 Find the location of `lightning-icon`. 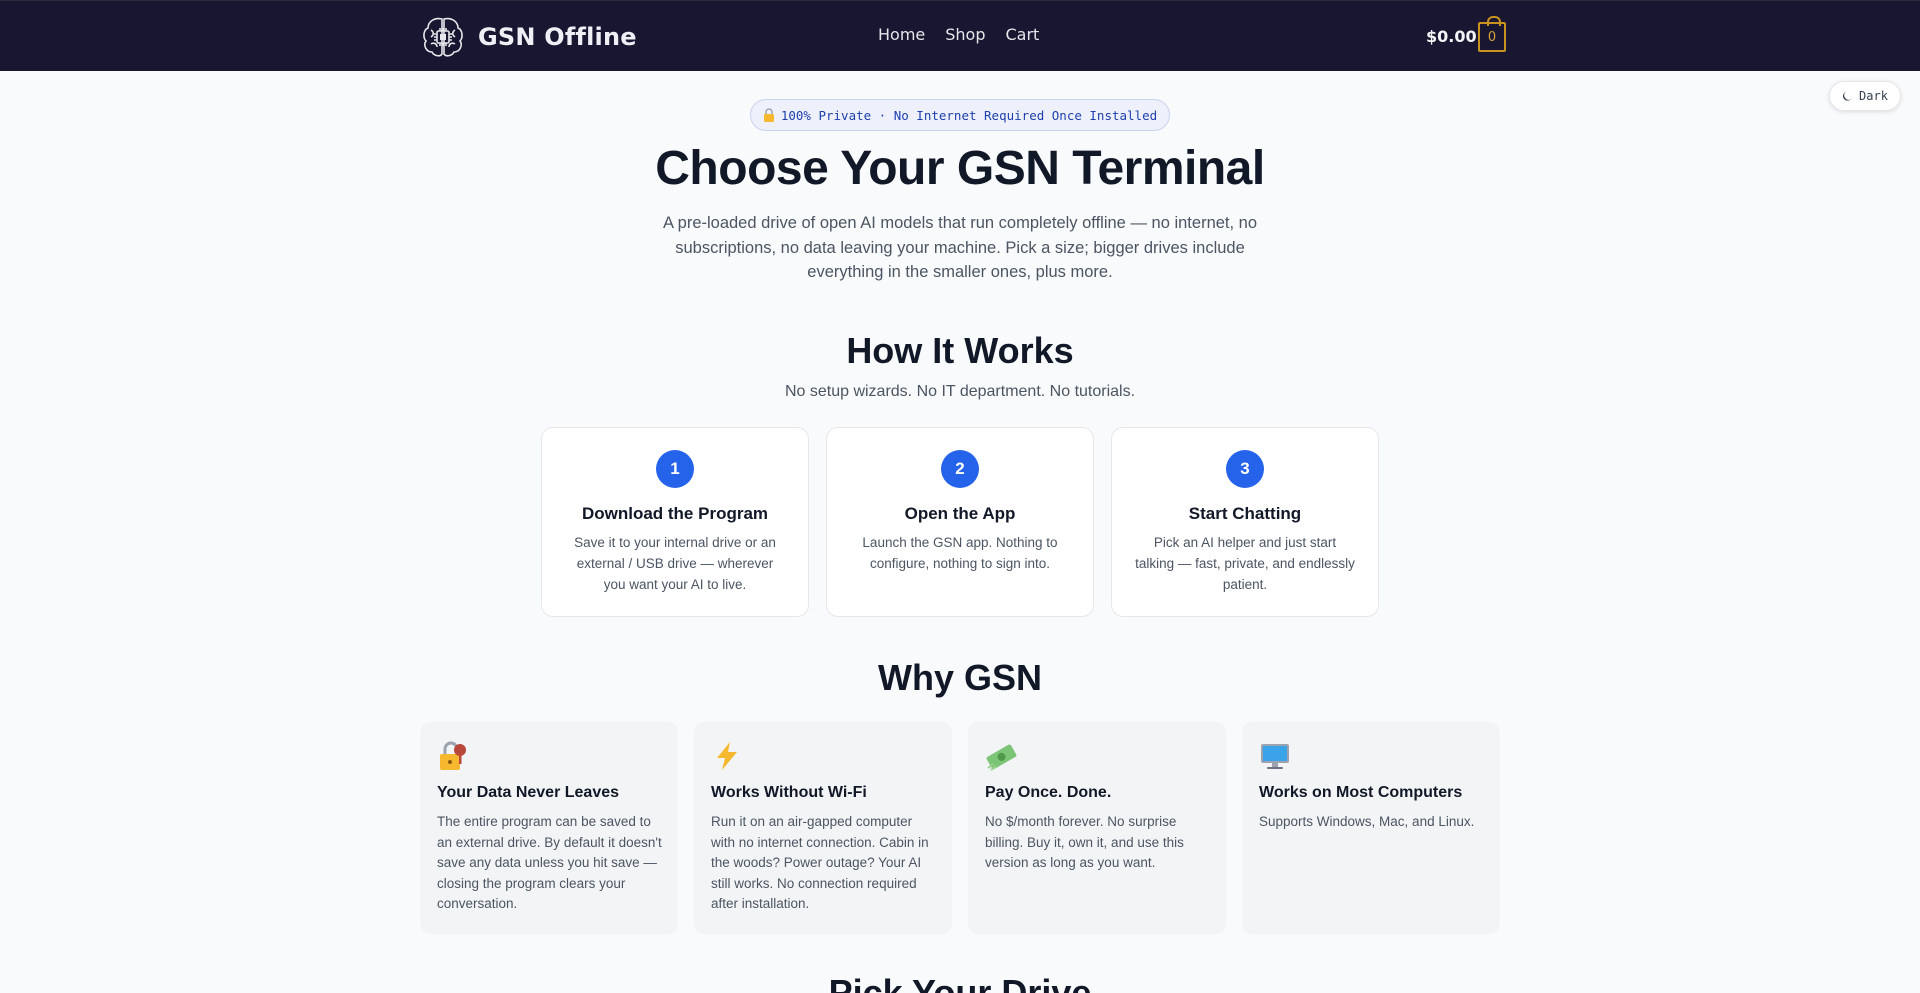

lightning-icon is located at coordinates (727, 756).